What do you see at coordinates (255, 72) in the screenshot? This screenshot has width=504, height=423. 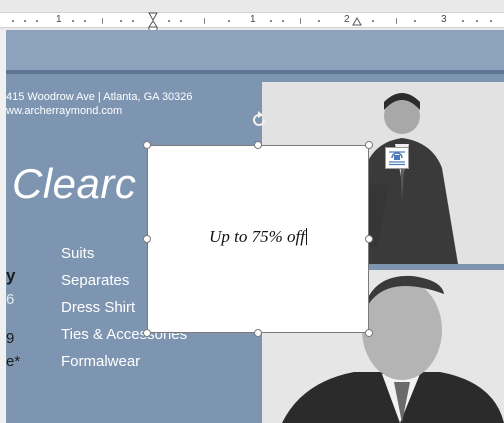 I see `flyer-divider` at bounding box center [255, 72].